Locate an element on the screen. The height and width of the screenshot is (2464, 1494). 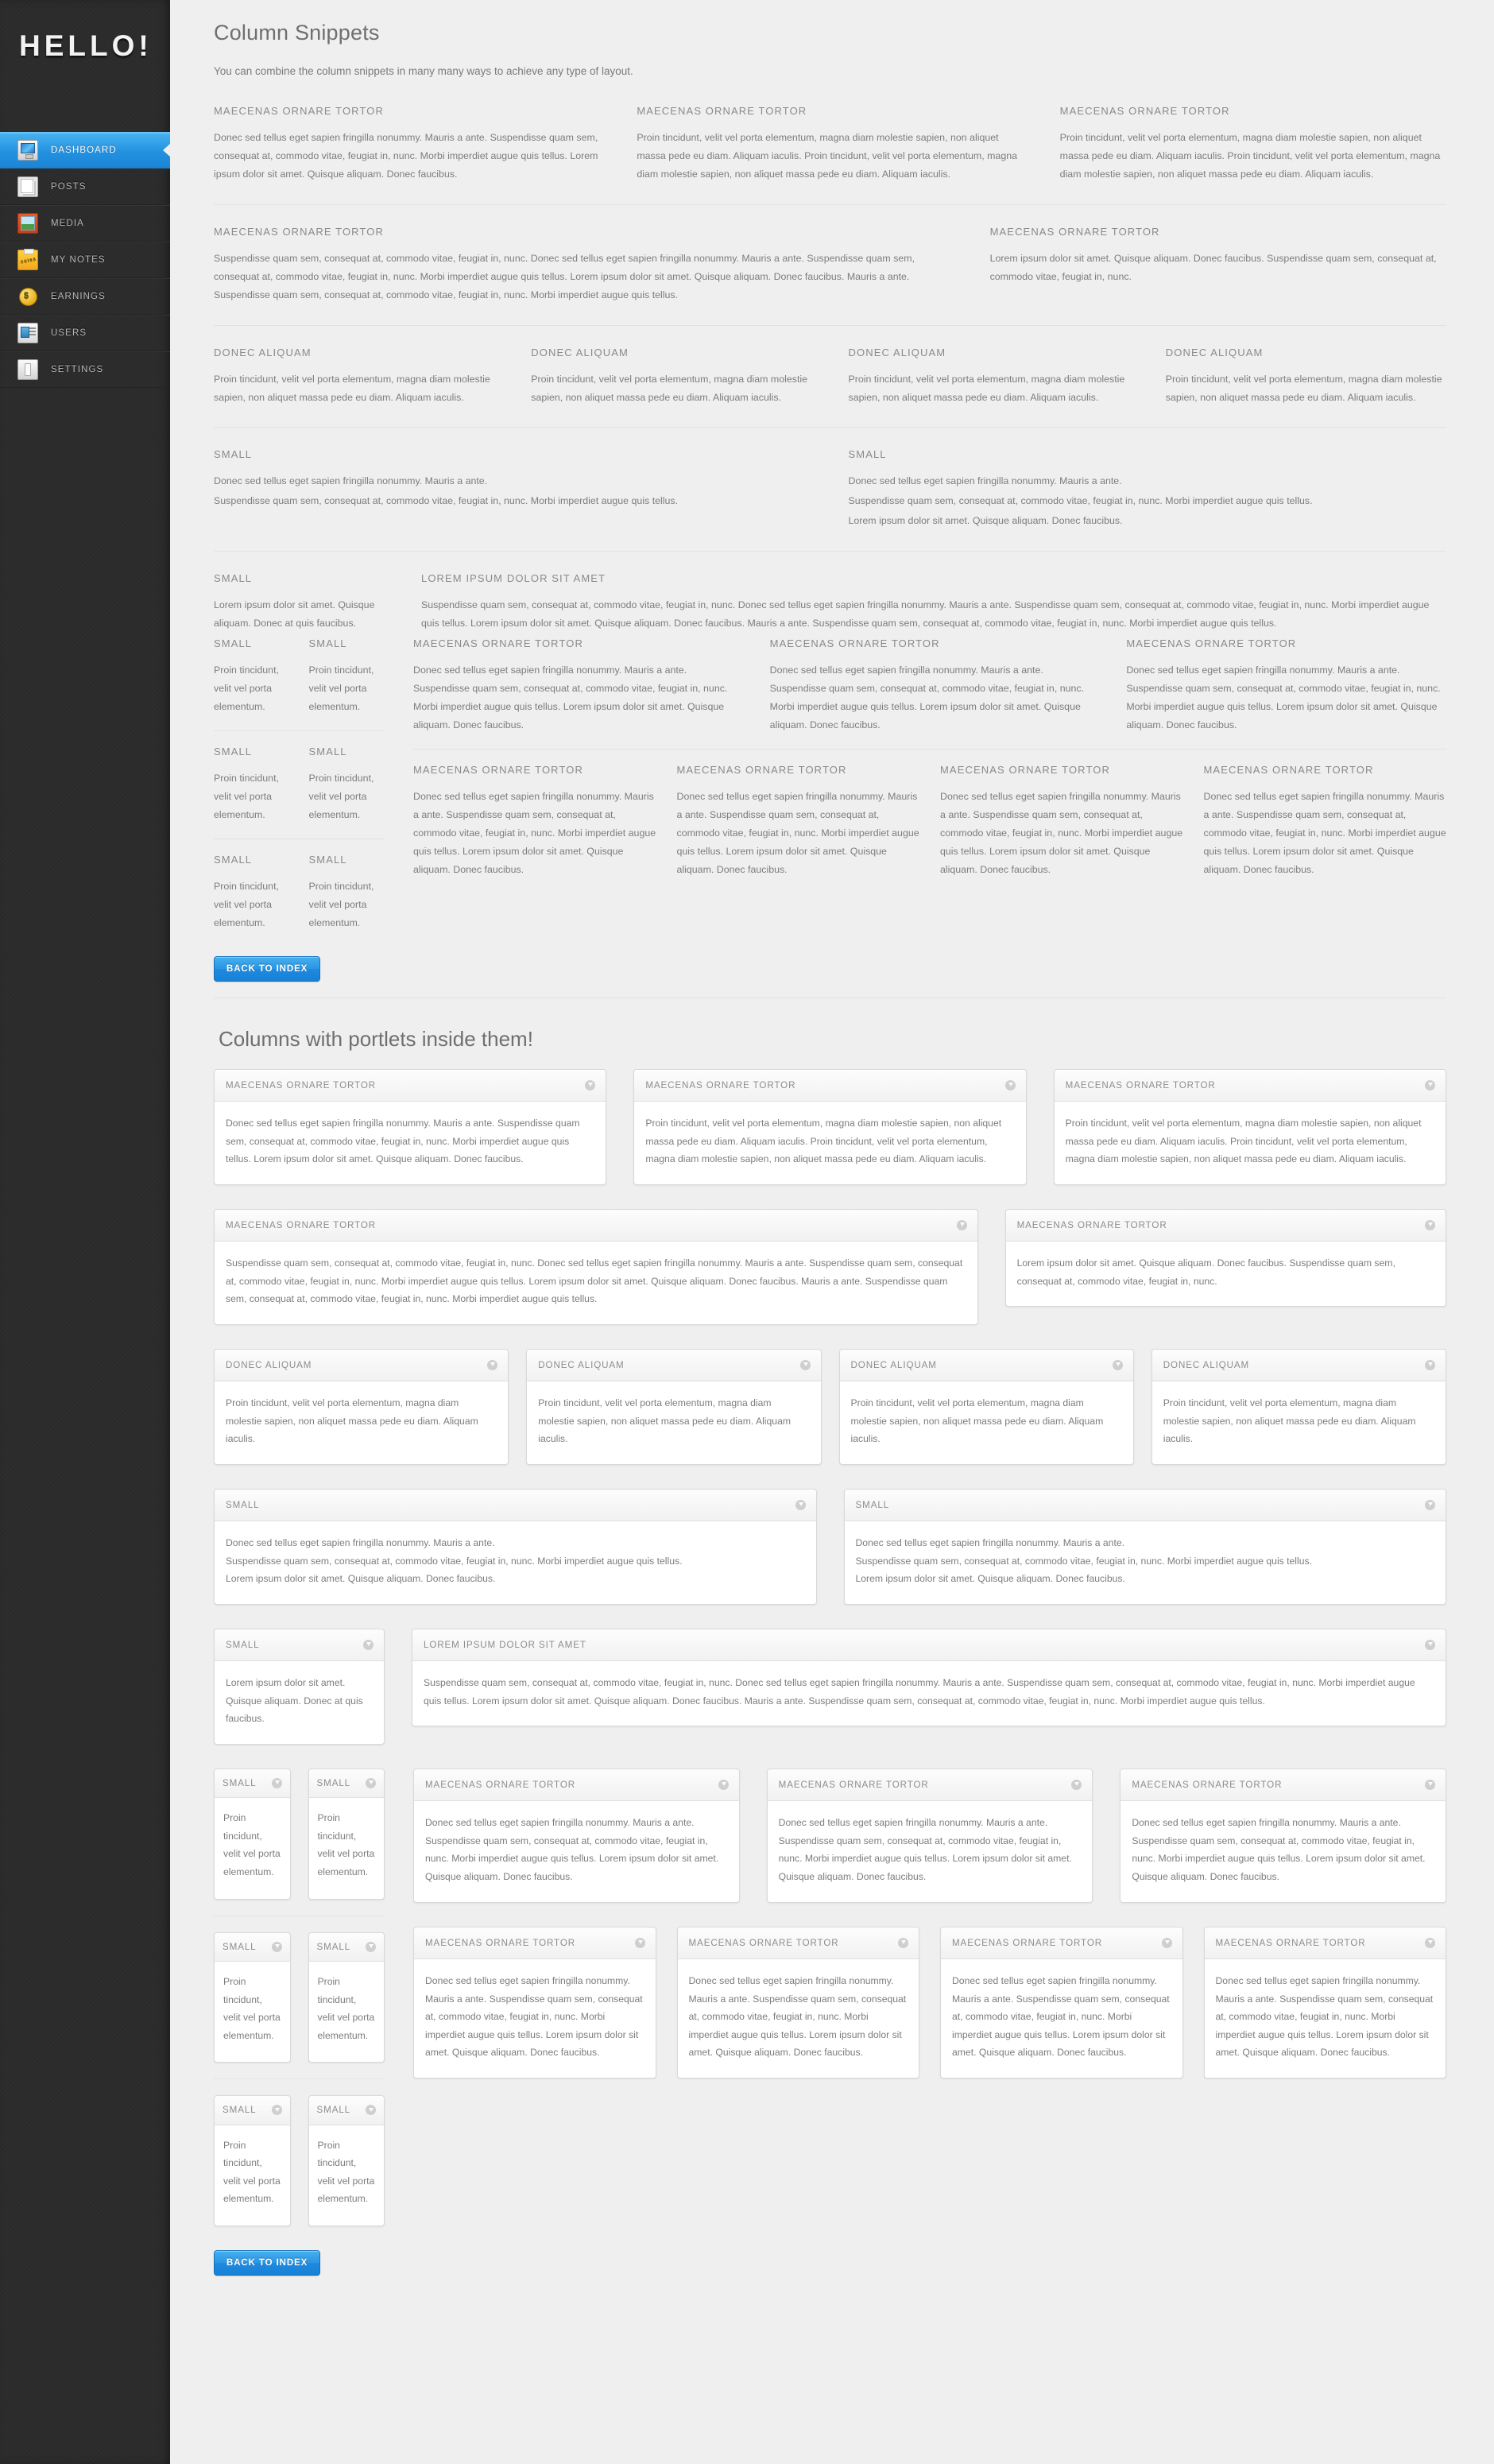
sidebar-item-my-notes: MY NOTES is located at coordinates (85, 260).